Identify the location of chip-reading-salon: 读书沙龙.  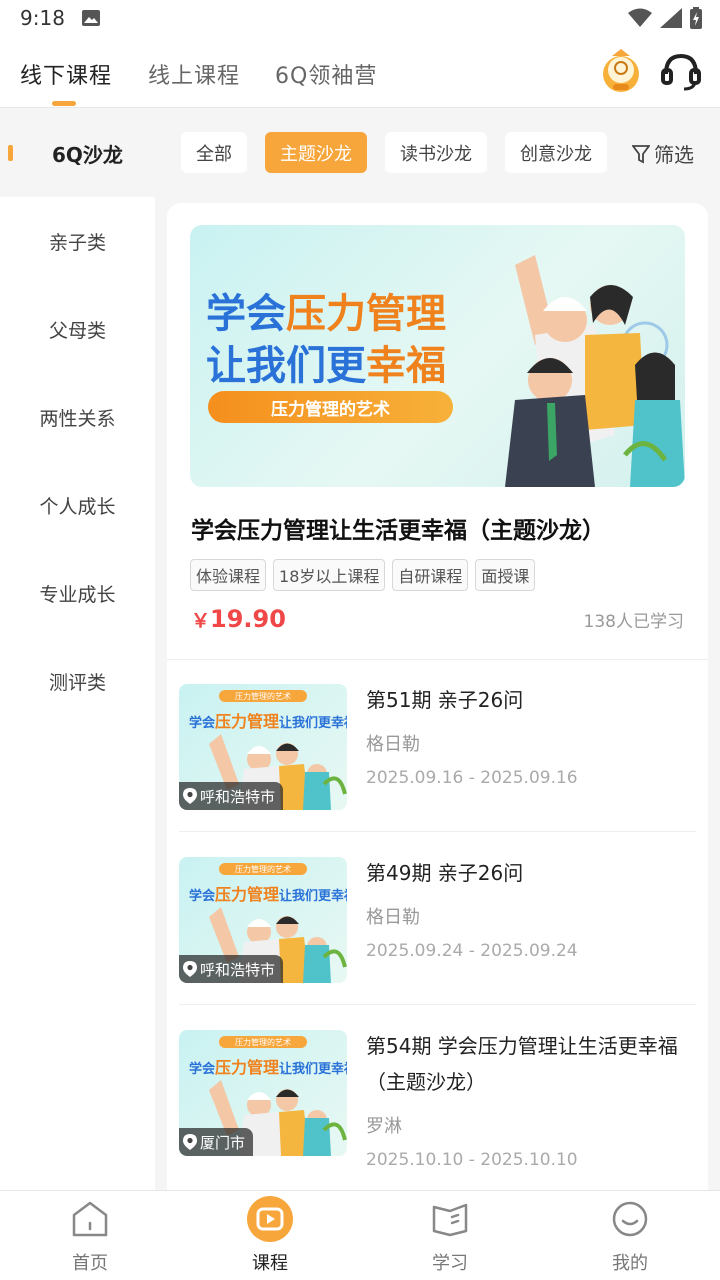
(436, 152).